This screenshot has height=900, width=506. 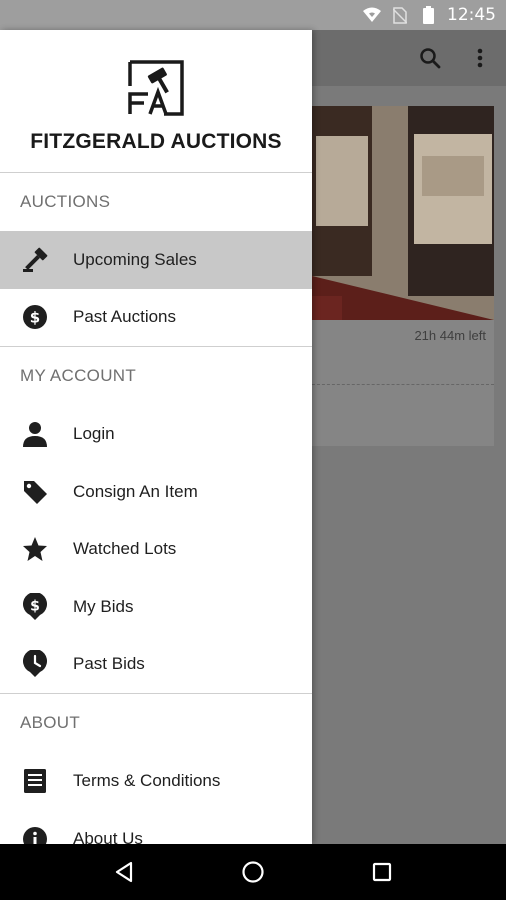 What do you see at coordinates (156, 607) in the screenshot?
I see `menu-item-my-bids: $ My Bids` at bounding box center [156, 607].